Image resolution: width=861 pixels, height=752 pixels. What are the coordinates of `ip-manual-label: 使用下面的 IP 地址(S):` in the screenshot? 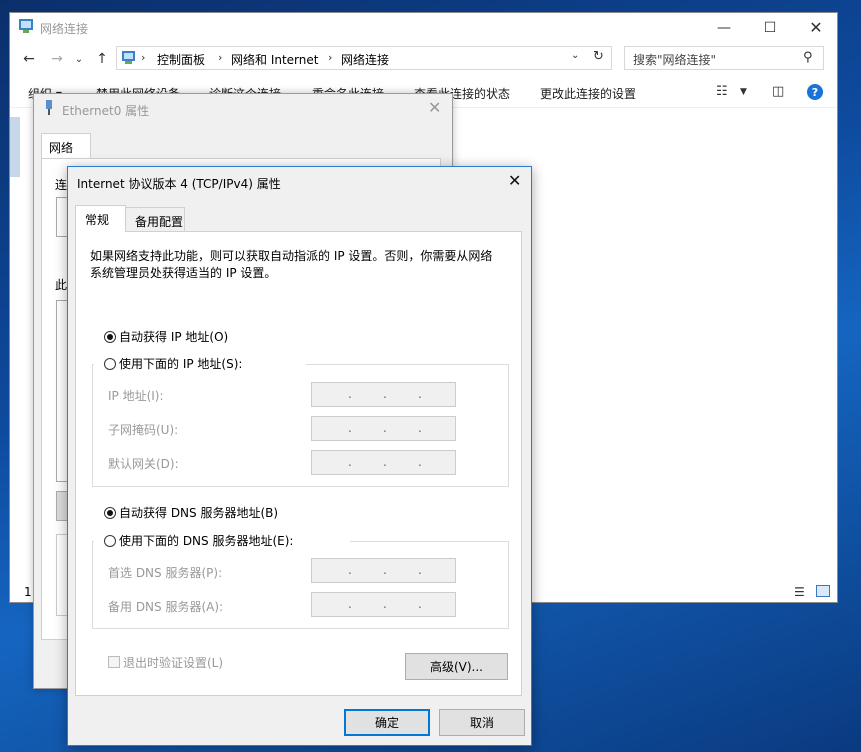 It's located at (180, 363).